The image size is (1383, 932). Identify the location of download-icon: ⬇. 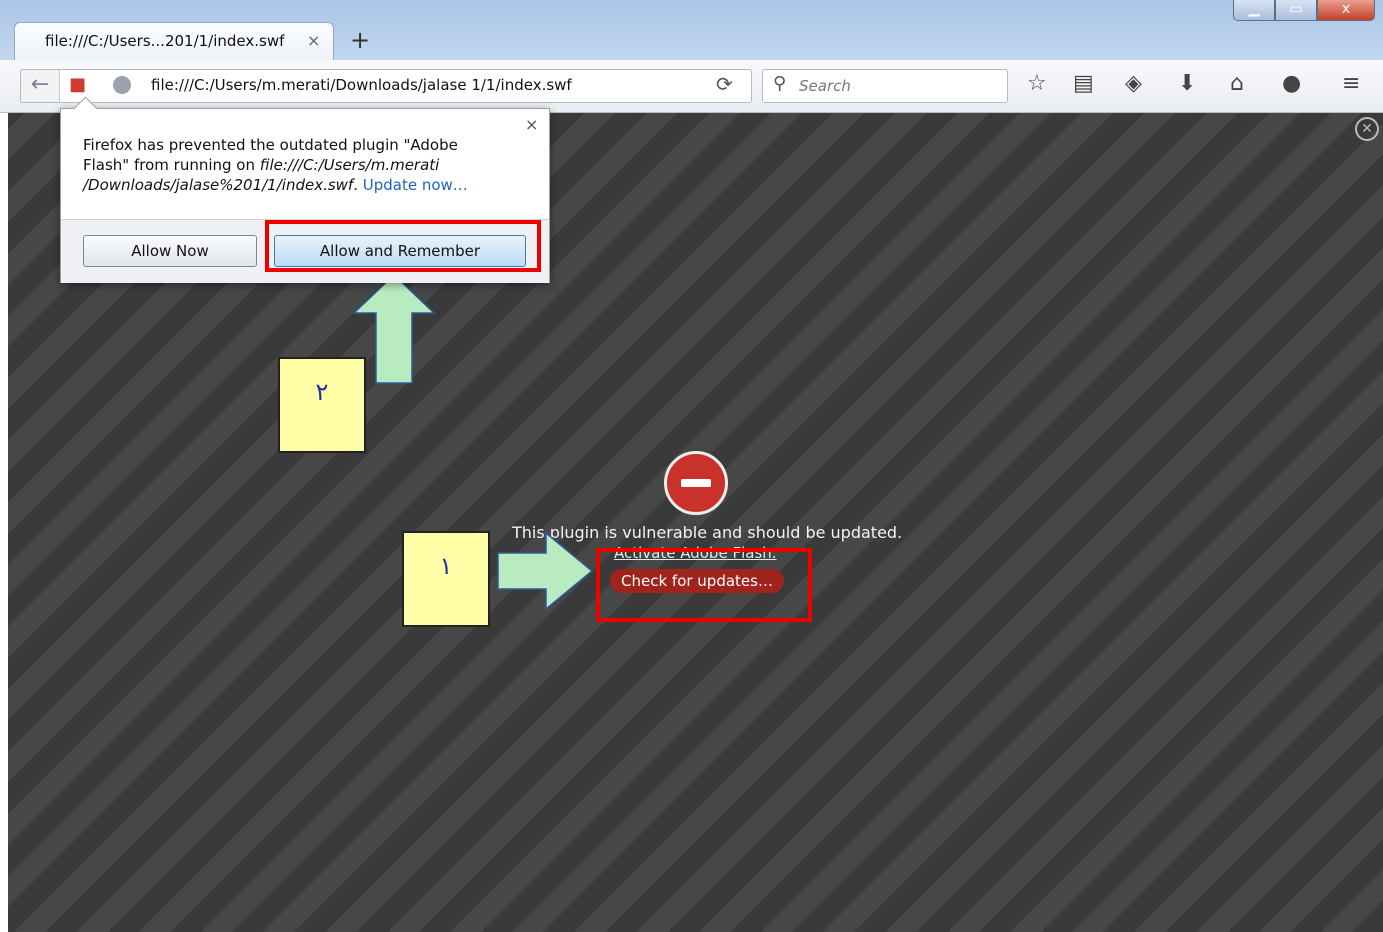
(1187, 83).